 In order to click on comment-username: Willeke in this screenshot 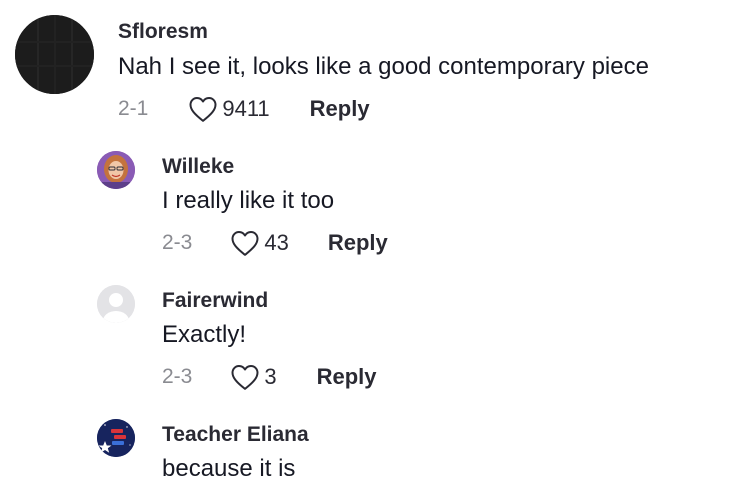, I will do `click(198, 167)`.